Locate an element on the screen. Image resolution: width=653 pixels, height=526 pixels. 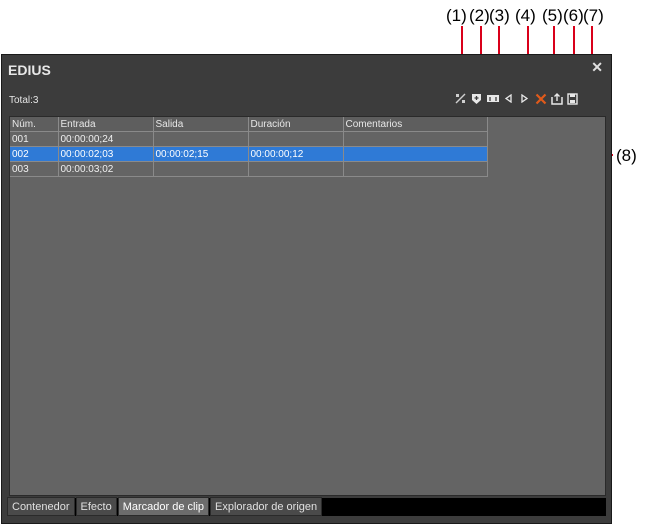
table-cell: 00:00:02;15 is located at coordinates (201, 154).